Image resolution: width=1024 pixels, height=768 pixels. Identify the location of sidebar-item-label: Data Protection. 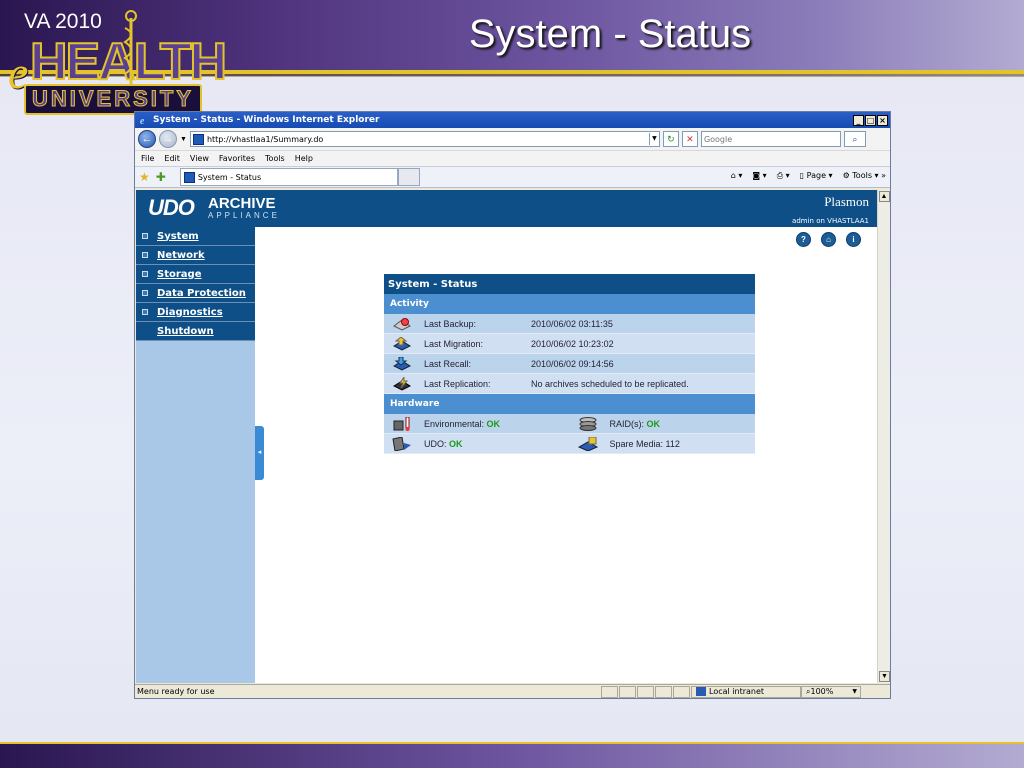
(201, 293).